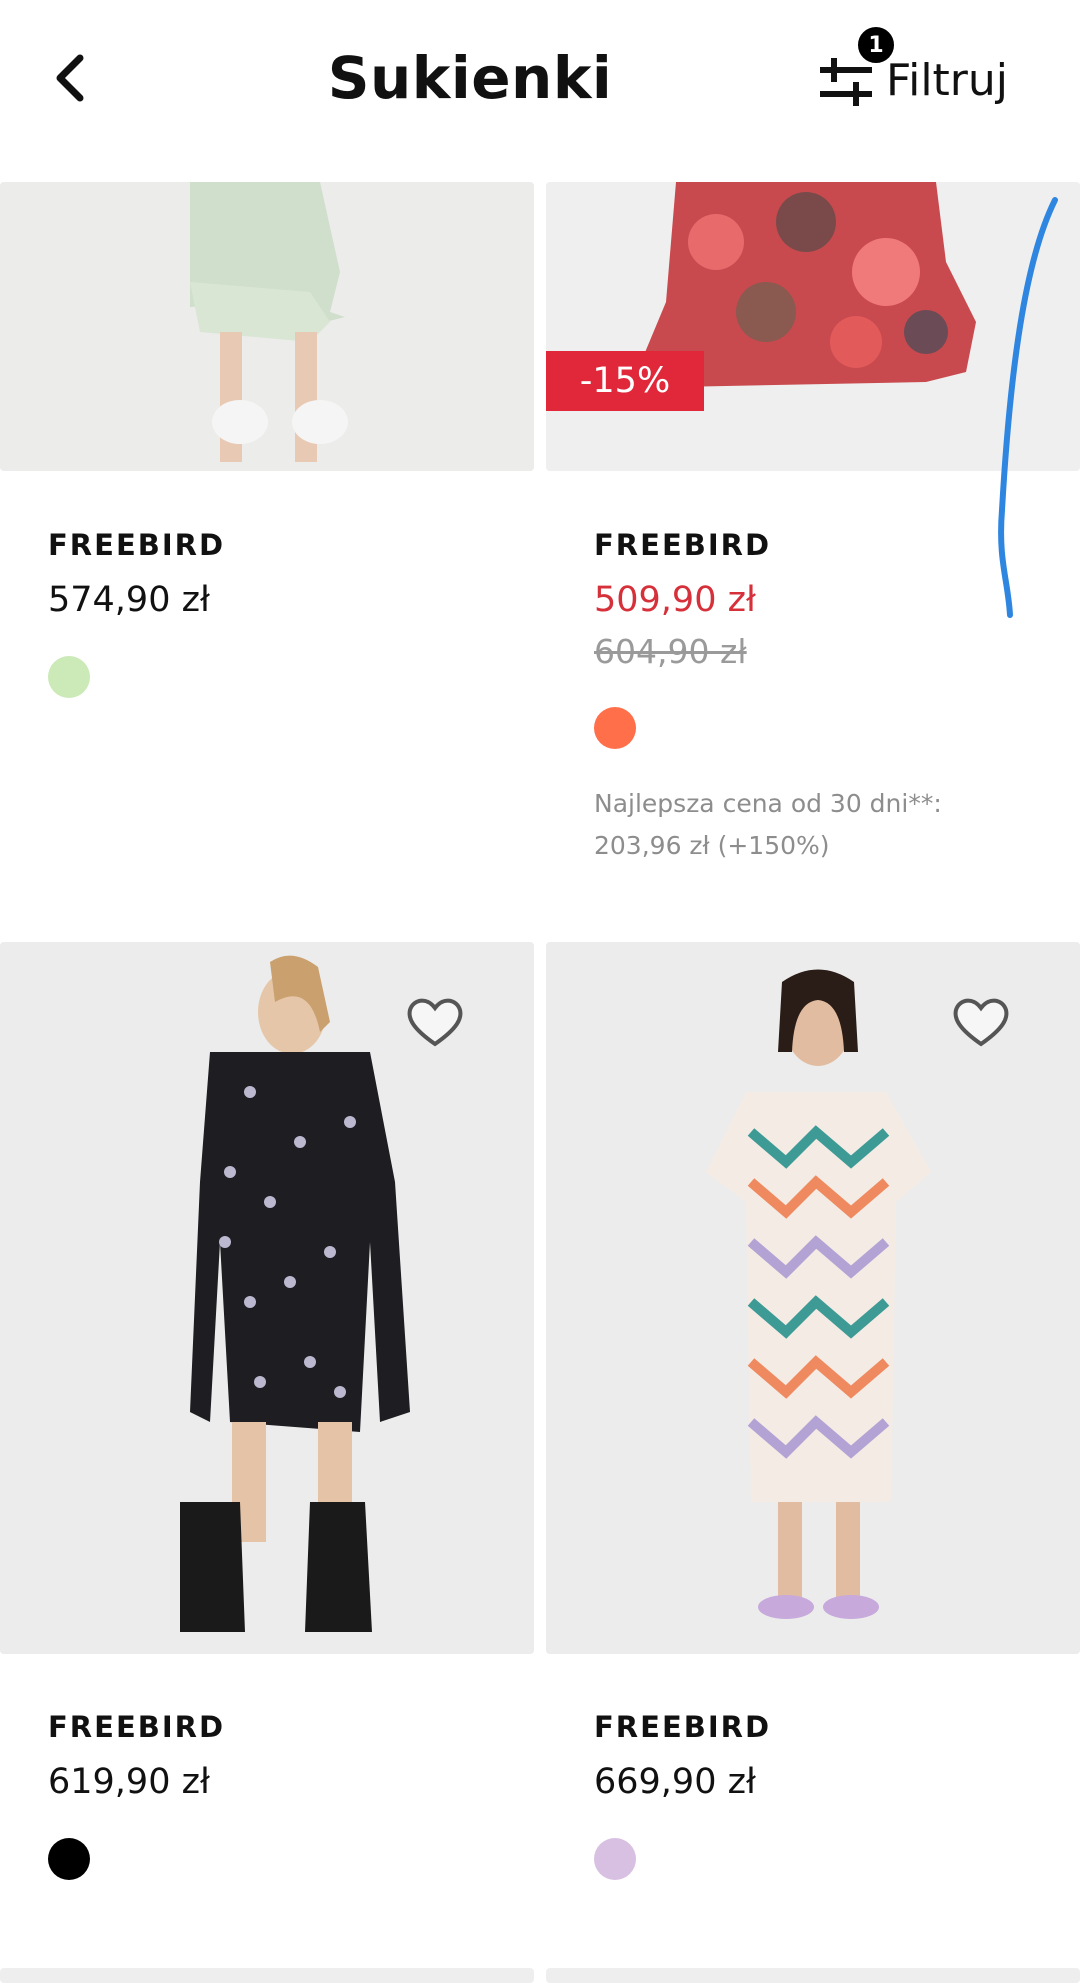 The image size is (1080, 1983). I want to click on filter-button: Filtruj, so click(913, 80).